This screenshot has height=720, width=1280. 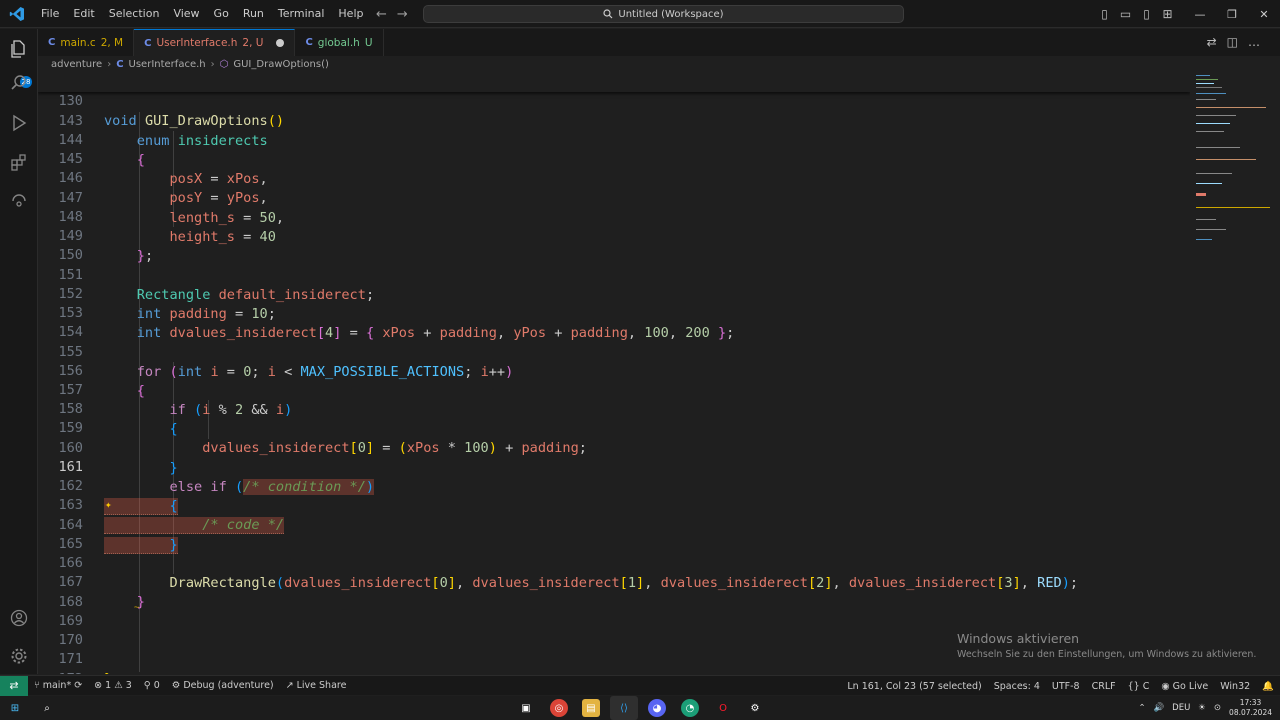 I want to click on menu-edit: Edit, so click(x=83, y=14).